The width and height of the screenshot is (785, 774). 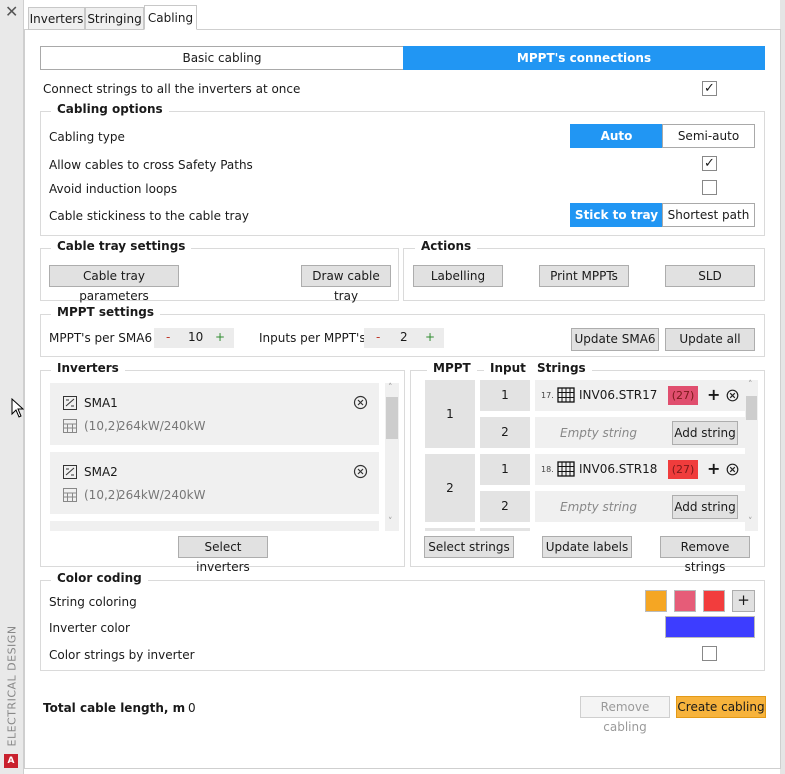 I want to click on panel-title-vertical: ELECTRICAL DESIGN, so click(x=12, y=686).